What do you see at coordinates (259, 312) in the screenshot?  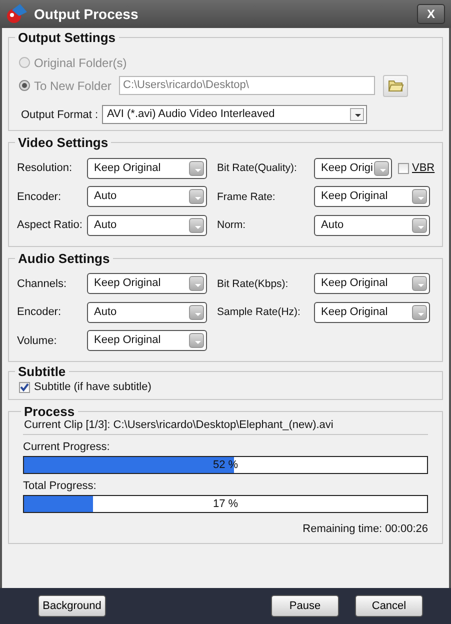 I see `field-label: Sample Rate(Hz):` at bounding box center [259, 312].